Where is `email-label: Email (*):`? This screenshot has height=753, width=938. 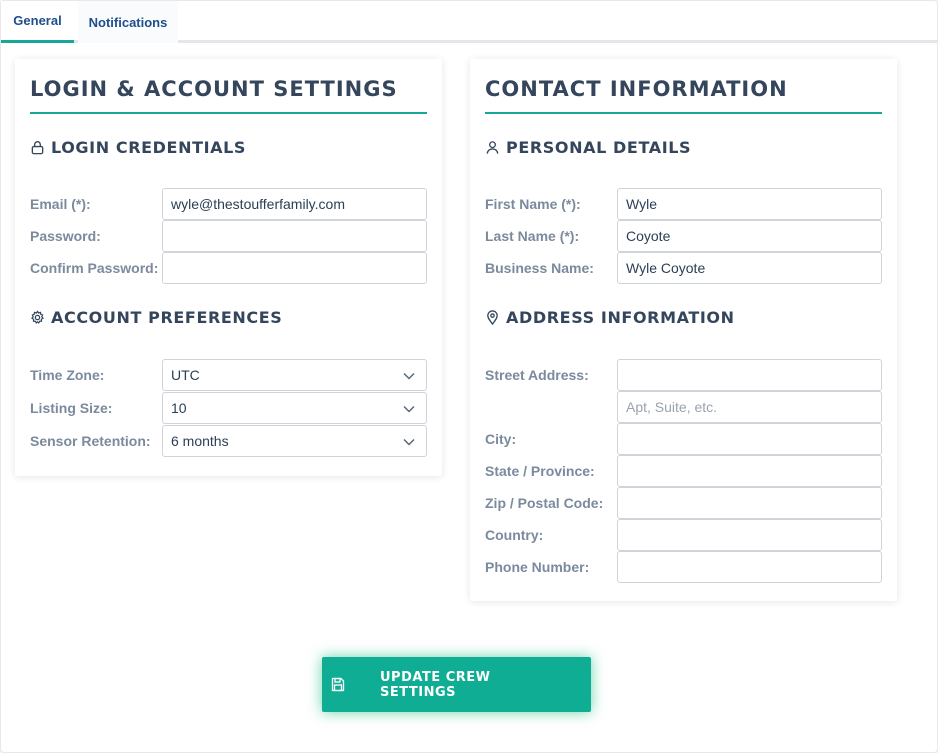
email-label: Email (*): is located at coordinates (60, 204).